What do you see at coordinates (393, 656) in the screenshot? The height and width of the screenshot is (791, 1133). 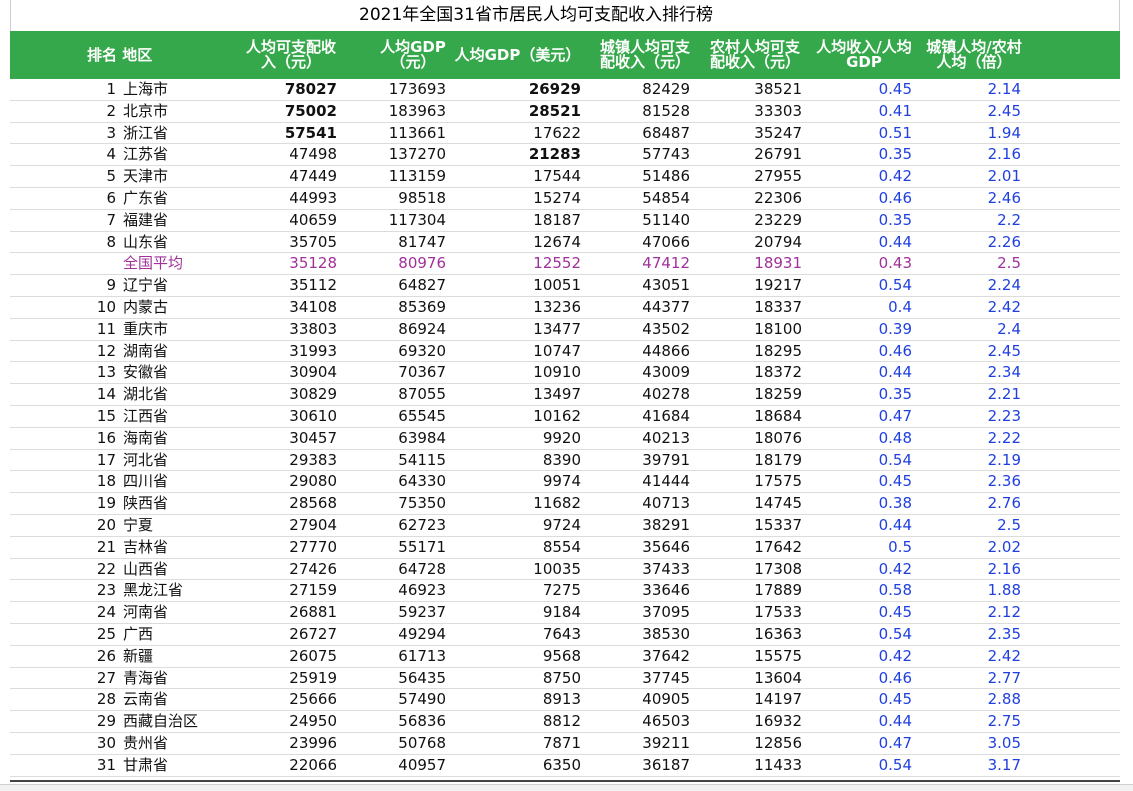 I see `gdp-cell: 61713` at bounding box center [393, 656].